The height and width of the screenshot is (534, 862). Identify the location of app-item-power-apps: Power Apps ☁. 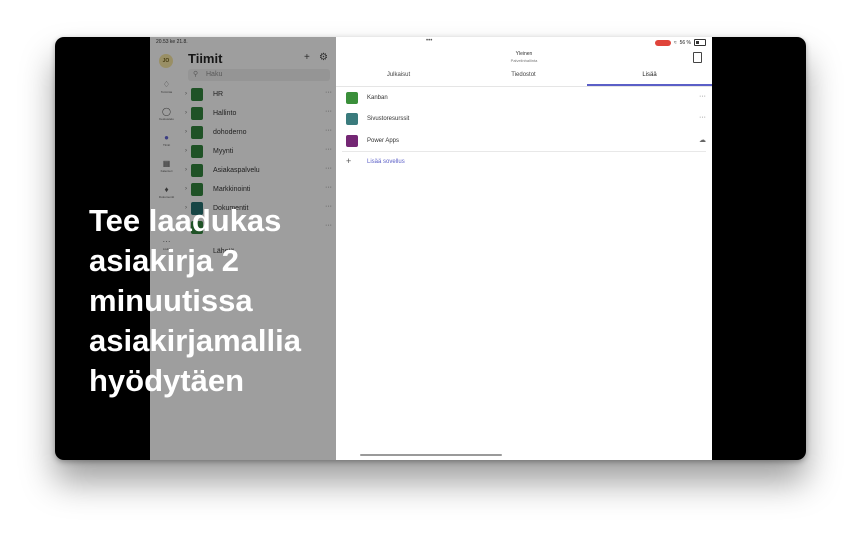
(524, 142).